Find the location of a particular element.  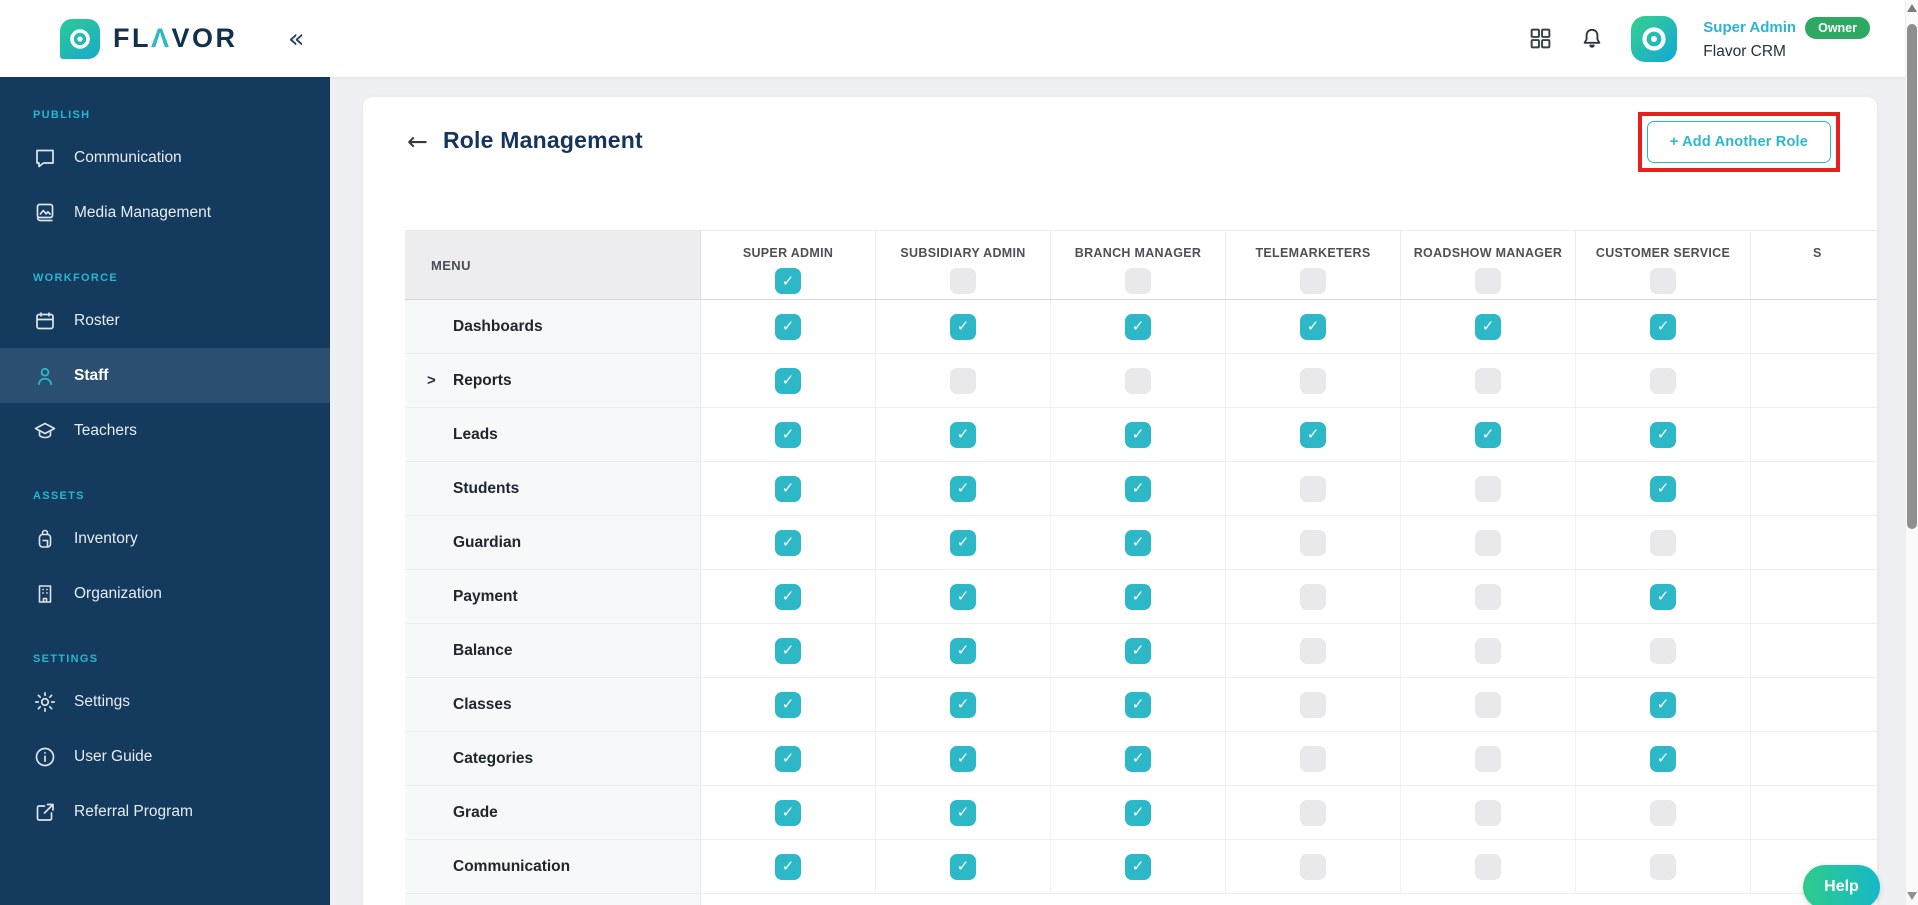

notification-bell-icon is located at coordinates (1592, 39).